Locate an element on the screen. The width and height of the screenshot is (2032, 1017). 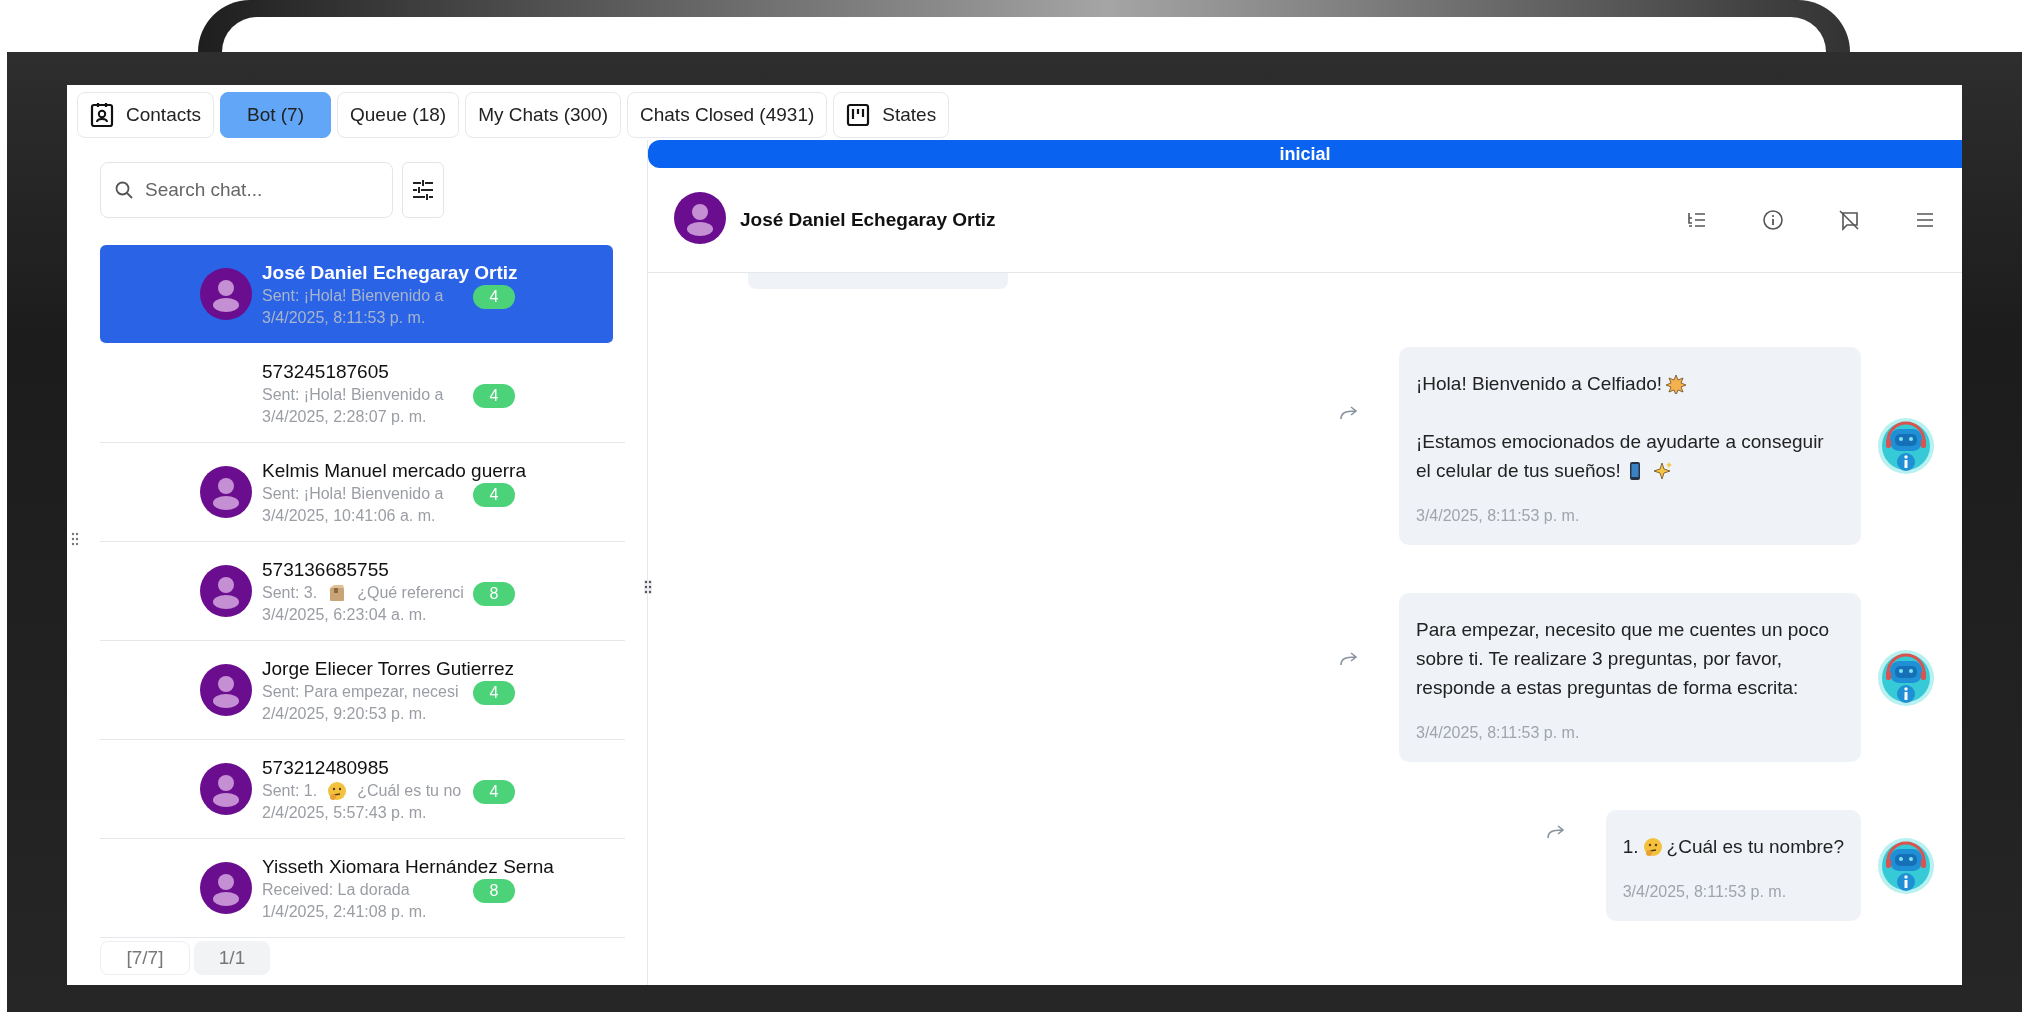
tab: My Chats (300) is located at coordinates (543, 115).